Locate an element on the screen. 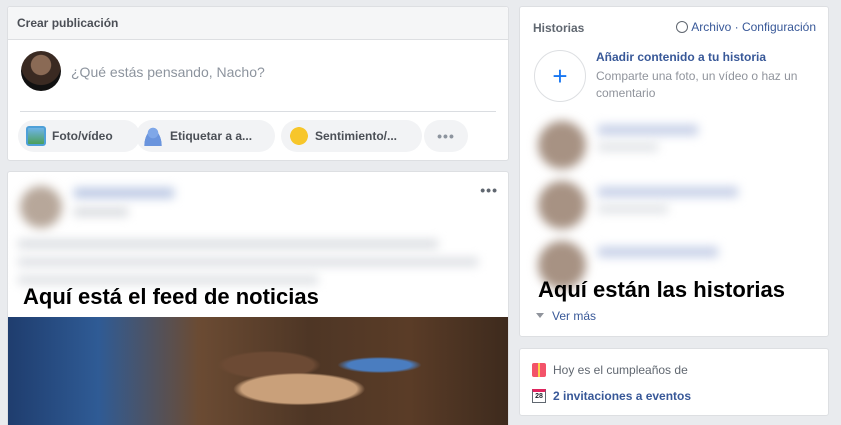  photo-icon is located at coordinates (36, 136).